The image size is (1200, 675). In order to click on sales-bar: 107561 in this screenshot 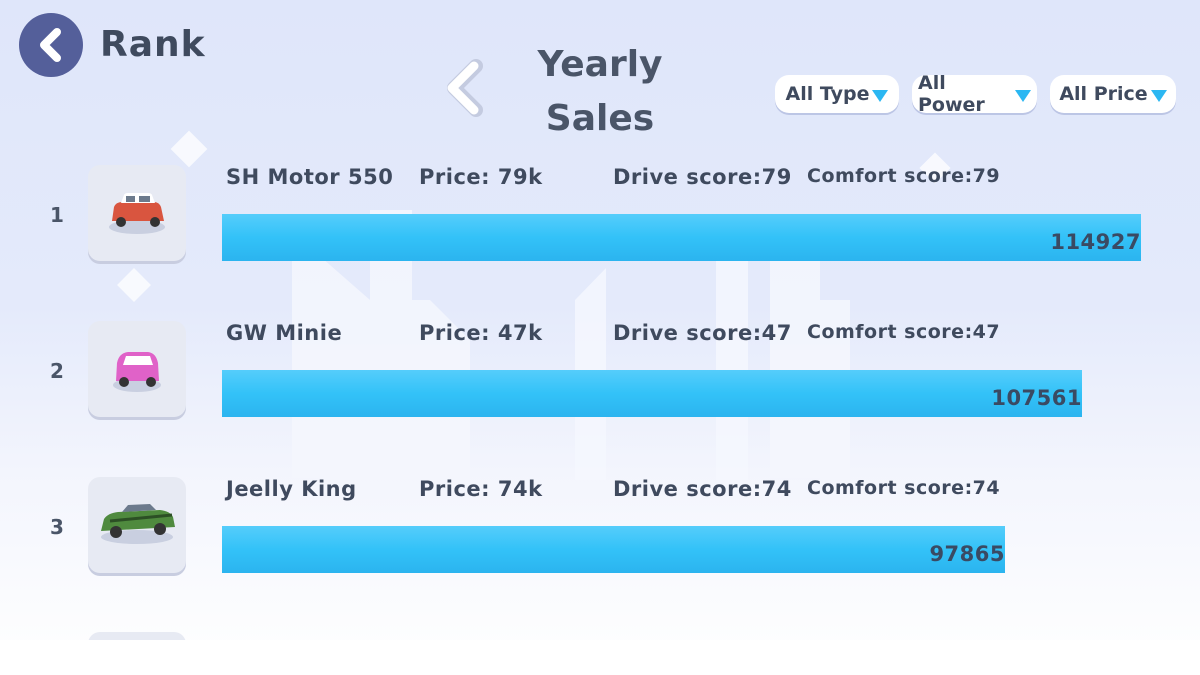, I will do `click(652, 393)`.